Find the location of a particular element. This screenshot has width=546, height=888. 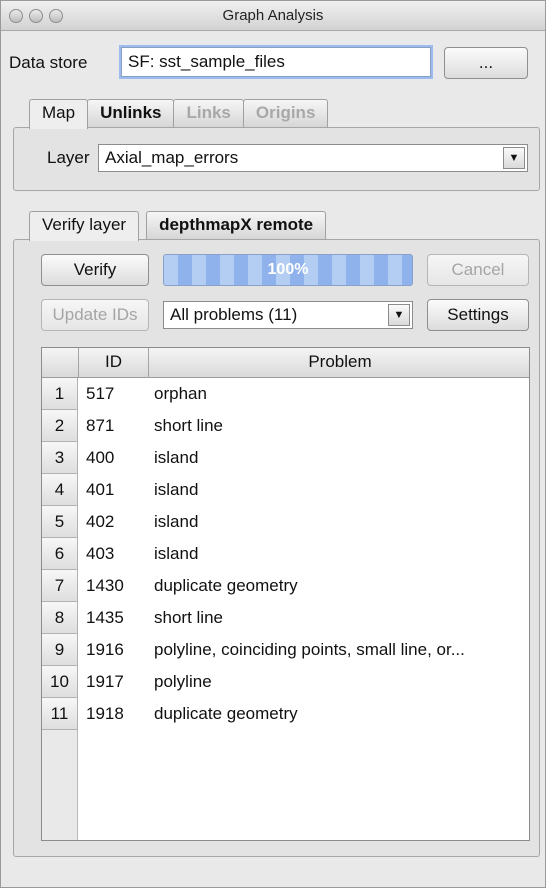

table-row: 8 1435 short line is located at coordinates (285, 618).